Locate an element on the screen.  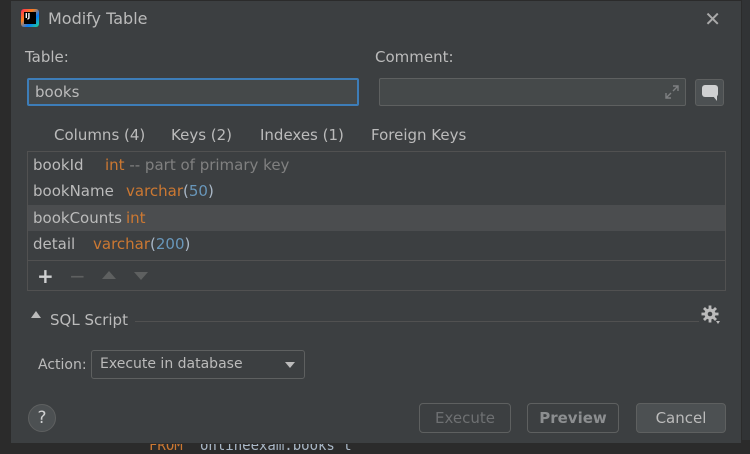
action-selected-value: Execute in database is located at coordinates (171, 364).